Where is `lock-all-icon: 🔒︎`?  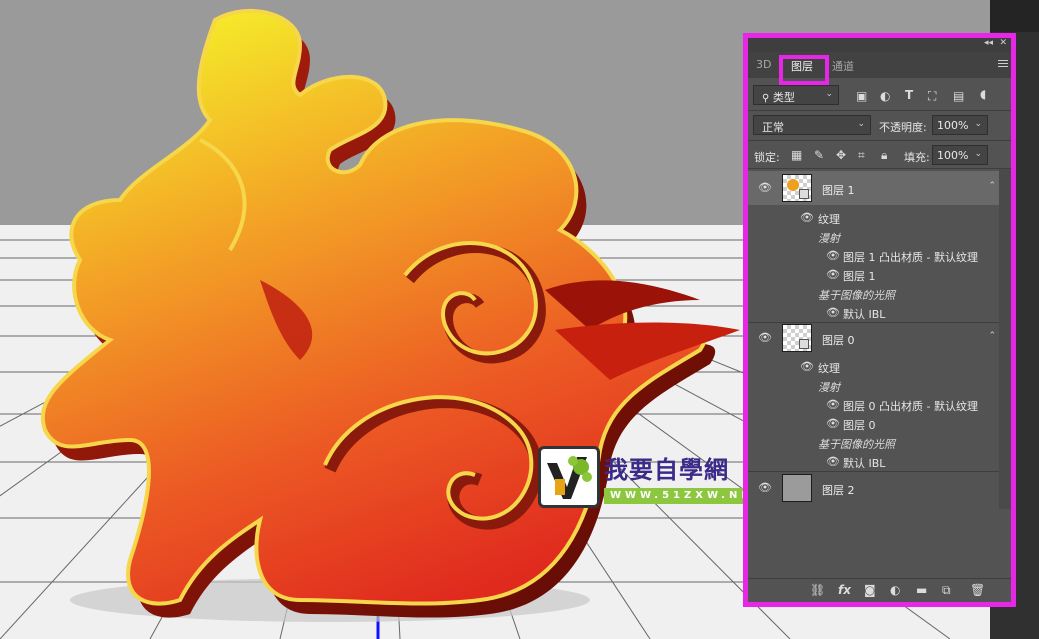
lock-all-icon: 🔒︎ is located at coordinates (884, 155).